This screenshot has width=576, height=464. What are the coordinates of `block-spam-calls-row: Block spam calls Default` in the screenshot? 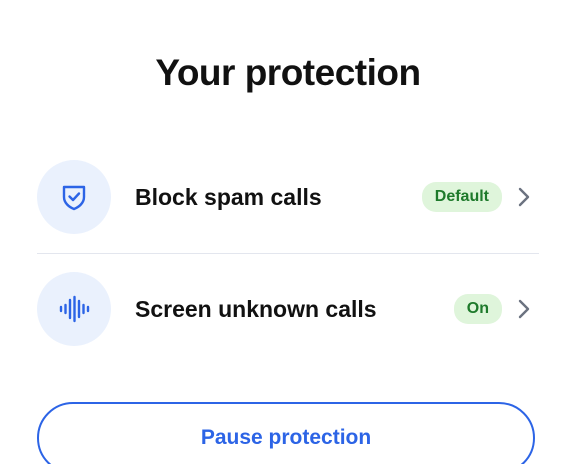 It's located at (288, 197).